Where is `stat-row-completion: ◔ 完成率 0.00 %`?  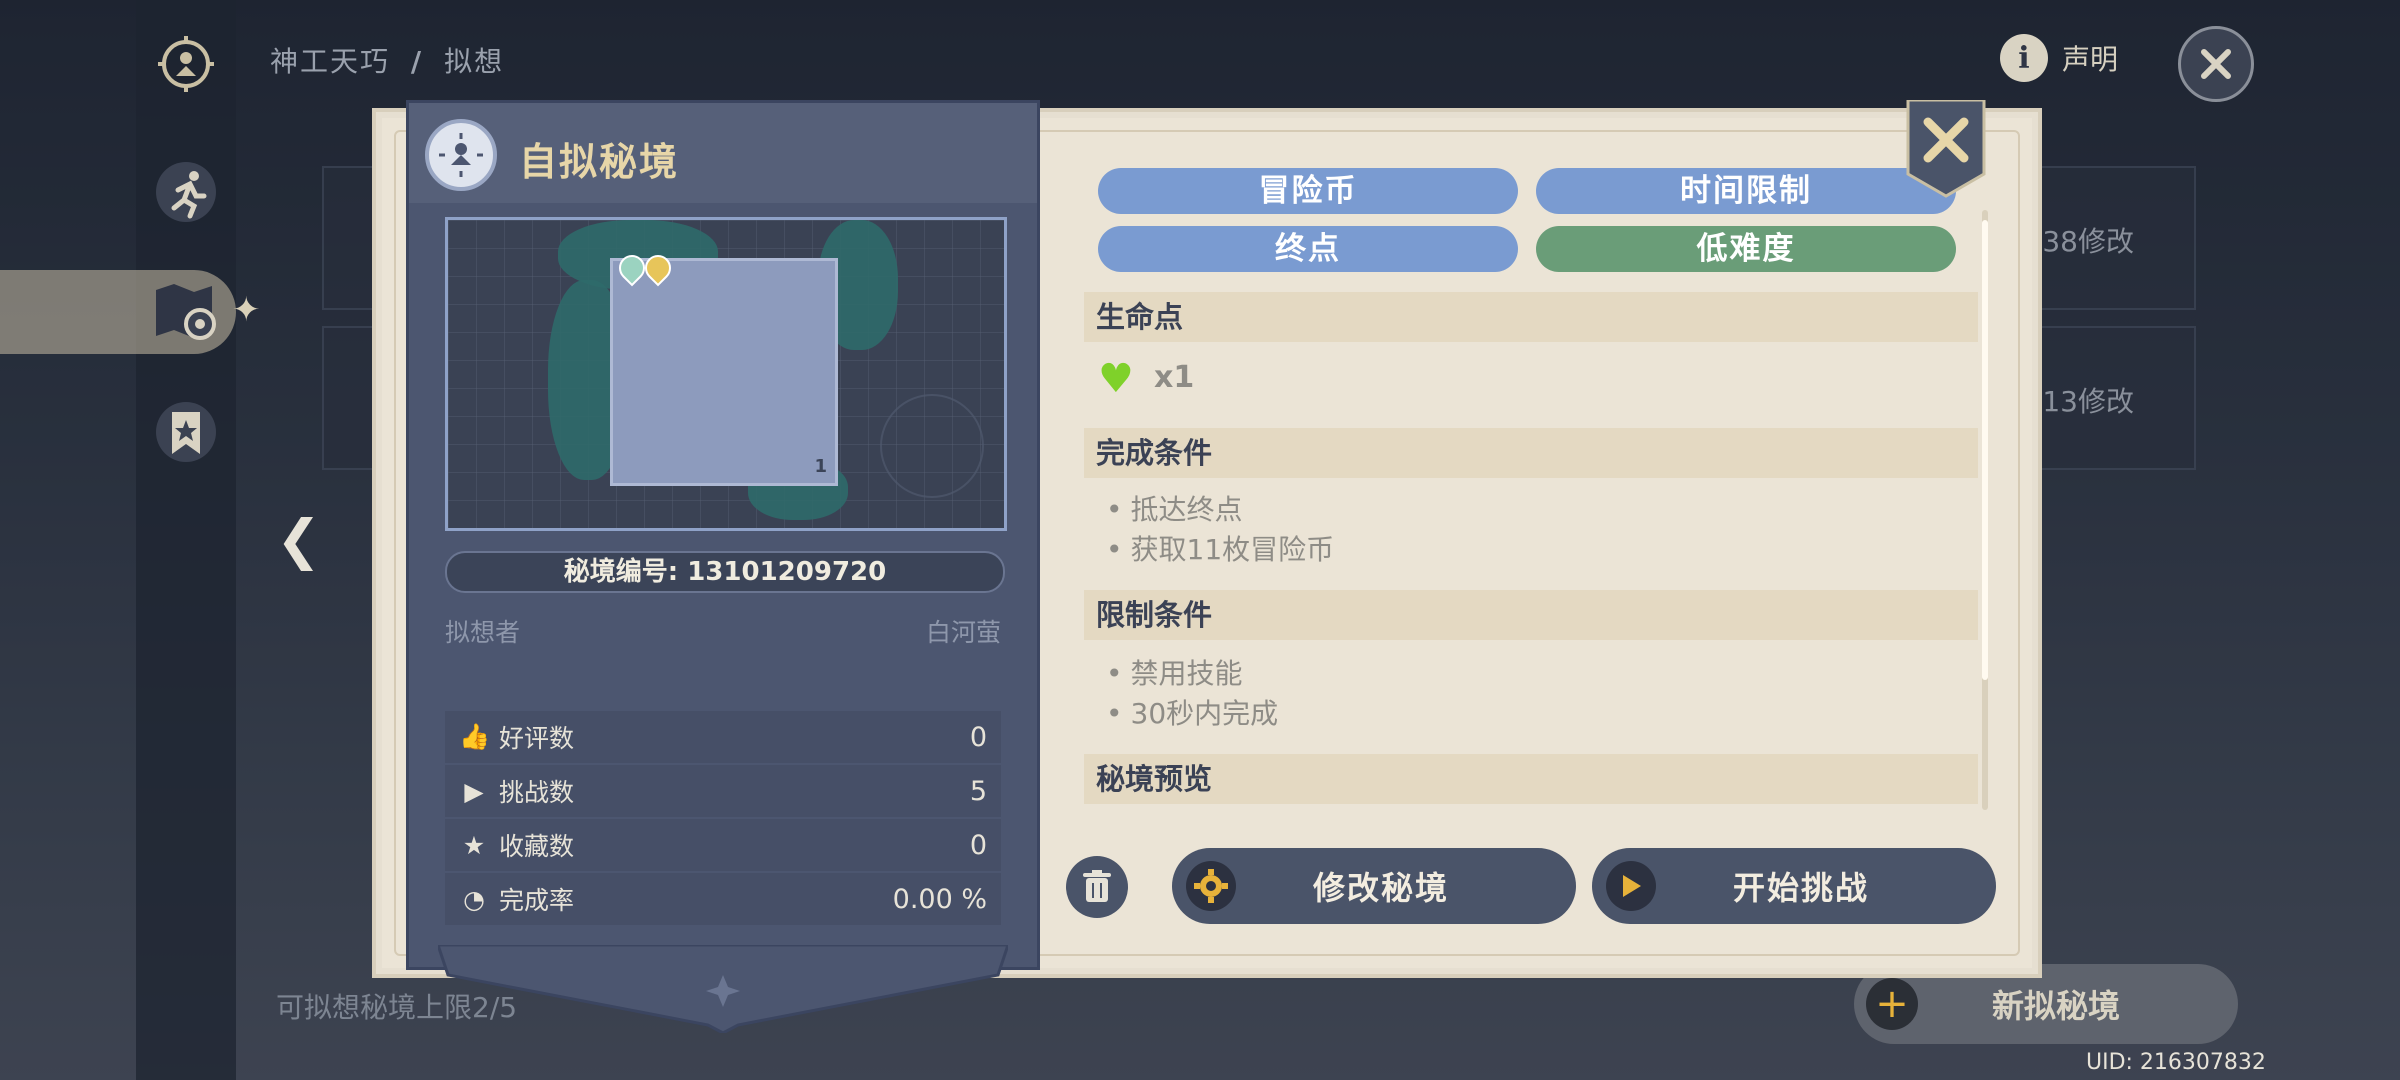 stat-row-completion: ◔ 完成率 0.00 % is located at coordinates (723, 899).